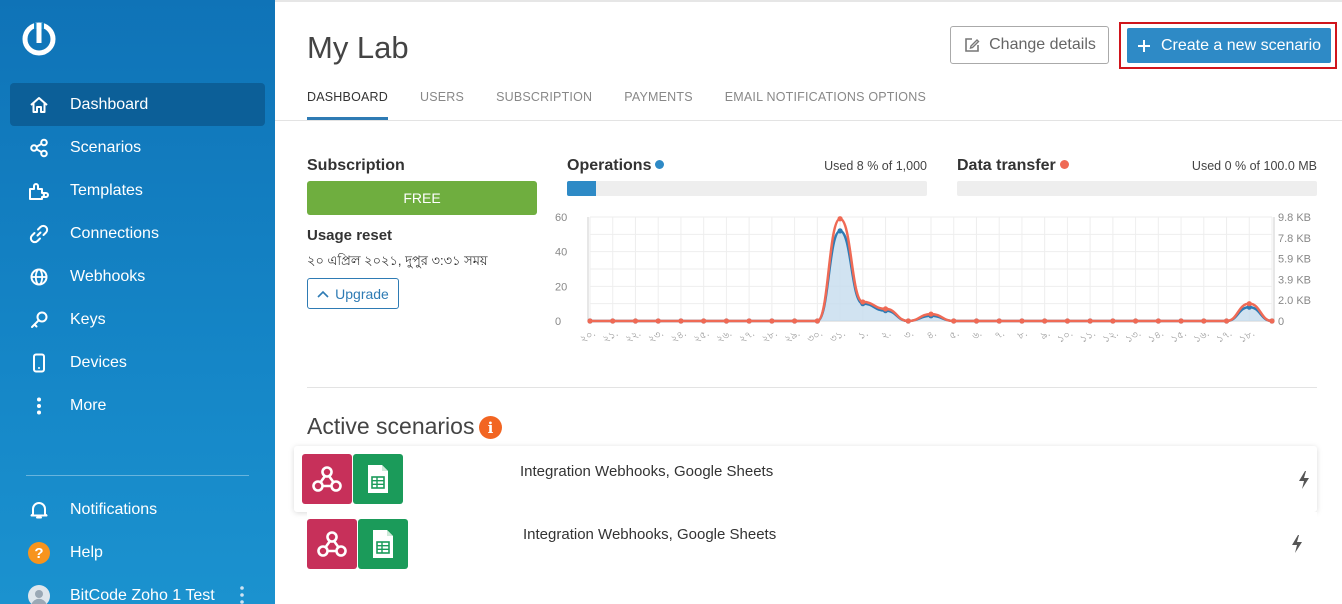  What do you see at coordinates (332, 544) in the screenshot?
I see `webhooks-app-icon` at bounding box center [332, 544].